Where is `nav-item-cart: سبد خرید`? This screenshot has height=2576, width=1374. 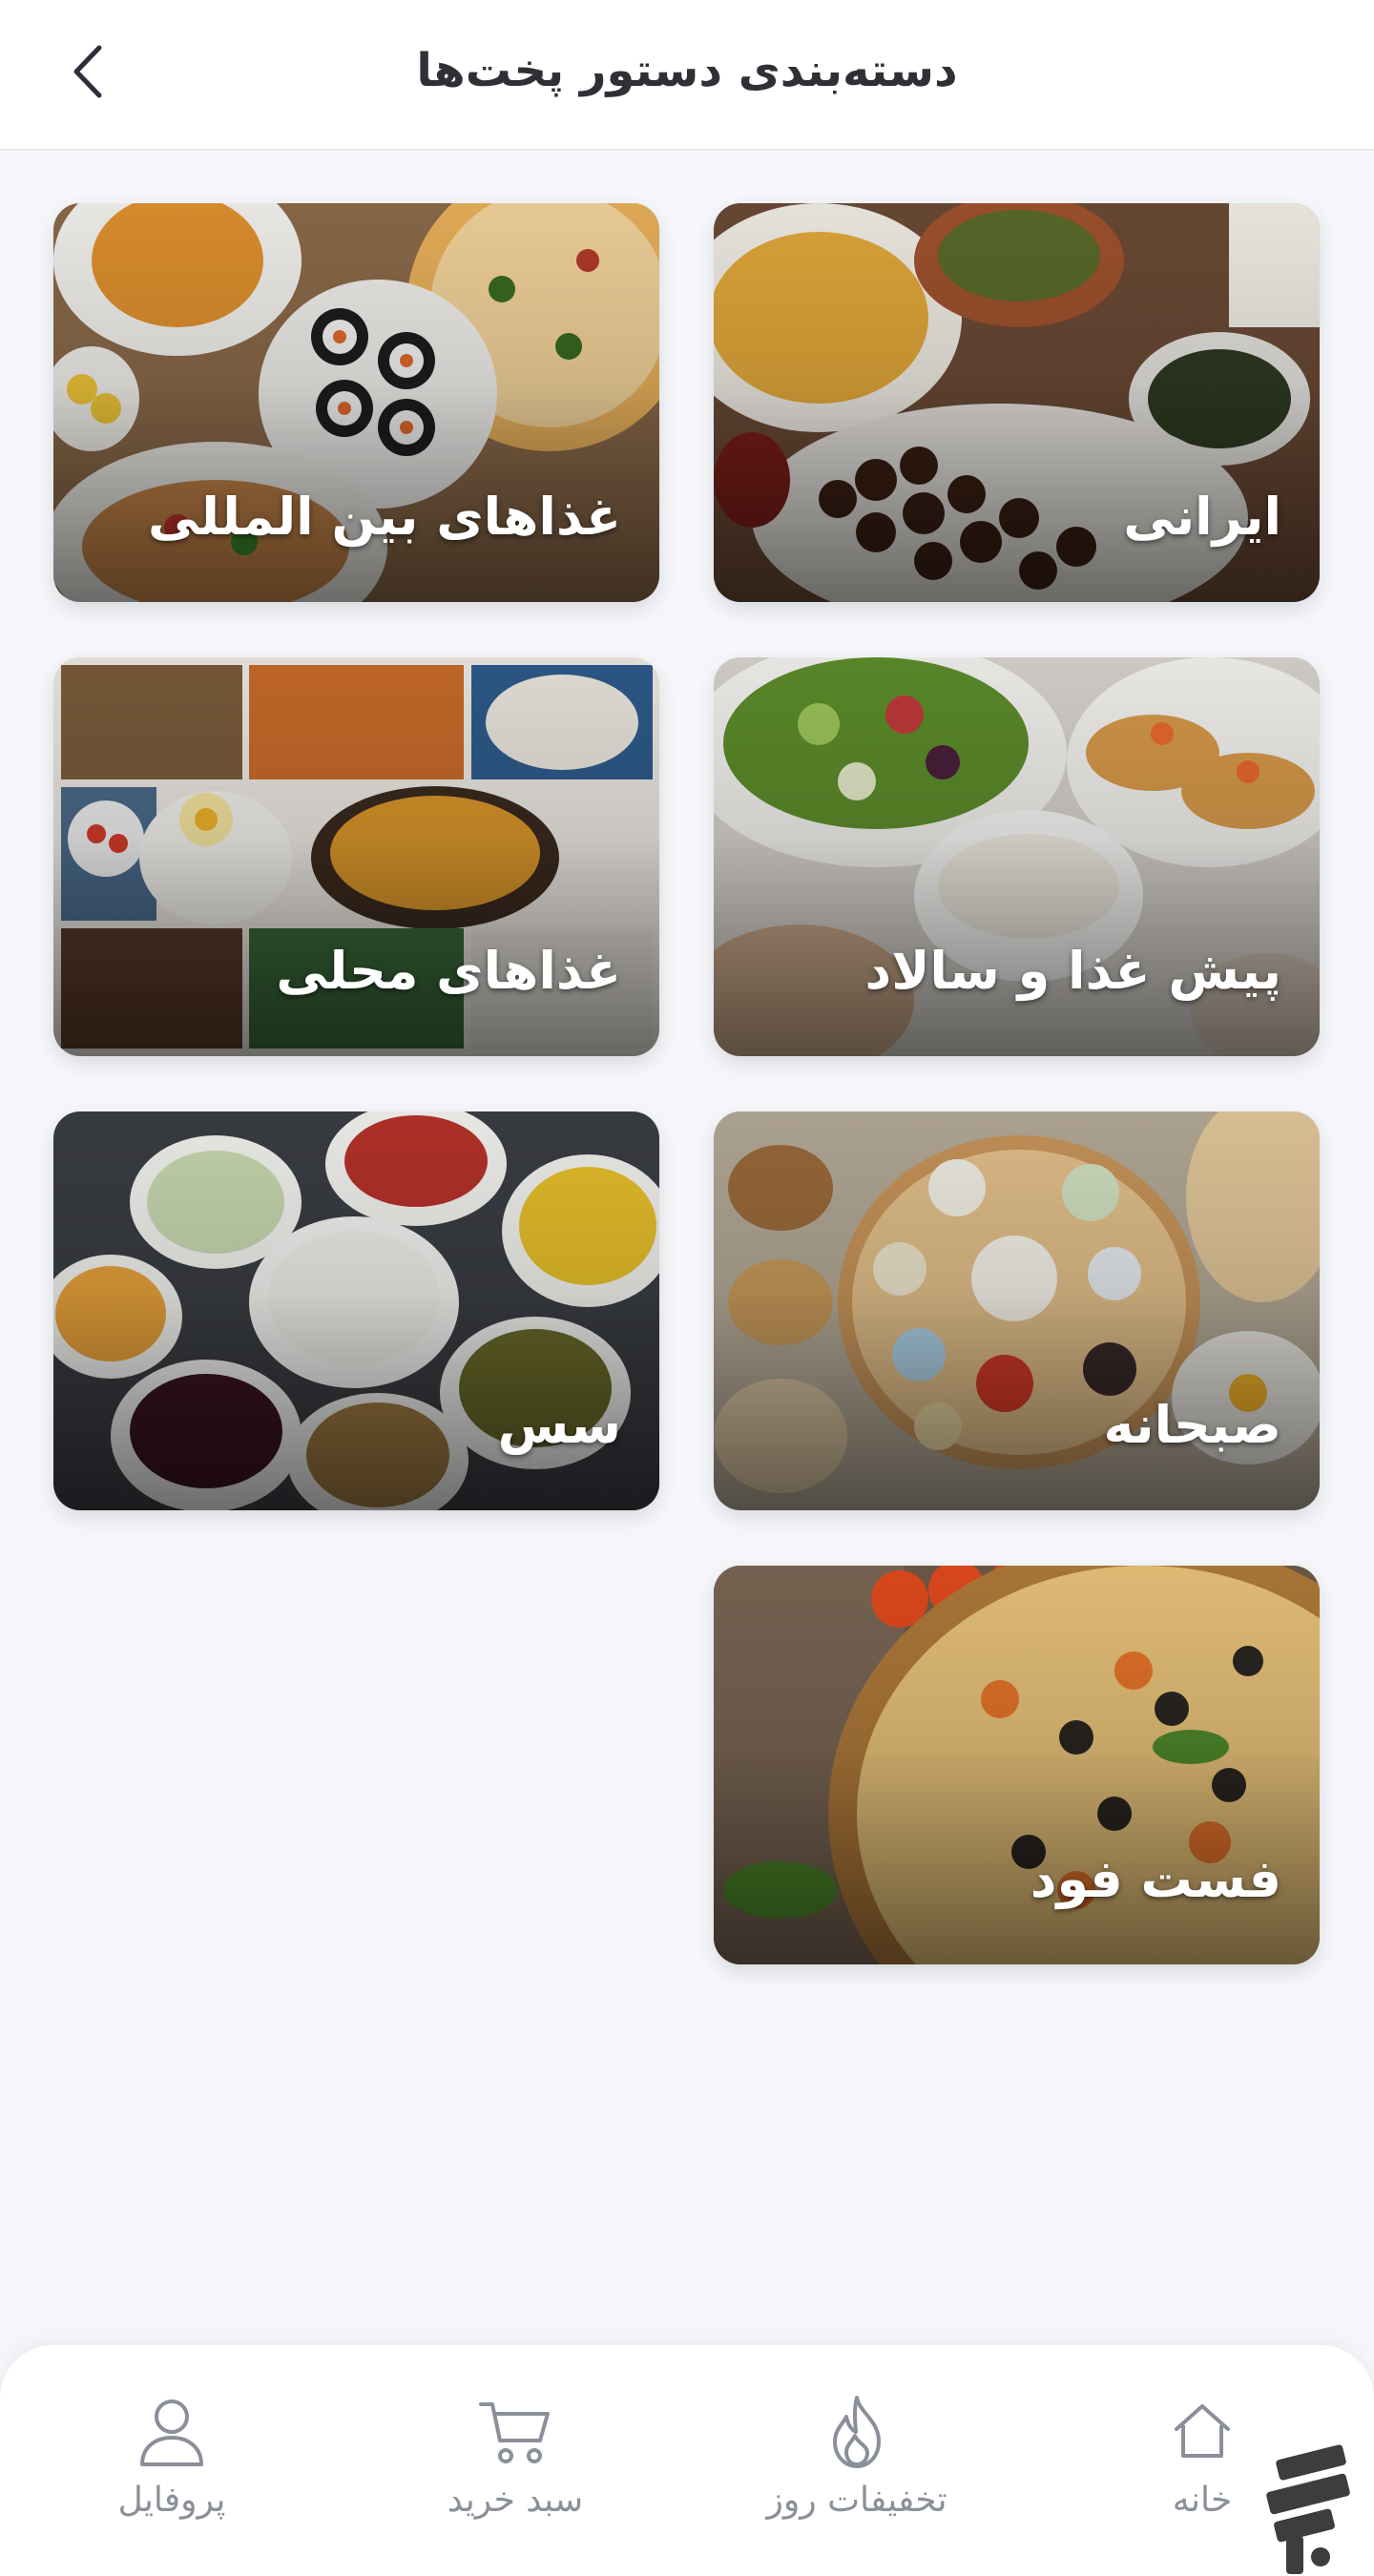
nav-item-cart: سبد خرید is located at coordinates (515, 2440).